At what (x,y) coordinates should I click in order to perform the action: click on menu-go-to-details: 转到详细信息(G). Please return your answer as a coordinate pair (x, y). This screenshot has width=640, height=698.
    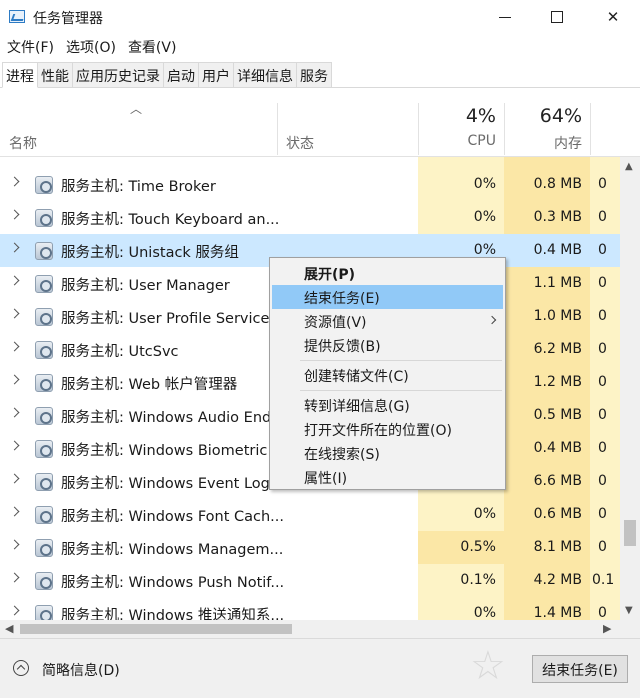
    Looking at the image, I should click on (387, 405).